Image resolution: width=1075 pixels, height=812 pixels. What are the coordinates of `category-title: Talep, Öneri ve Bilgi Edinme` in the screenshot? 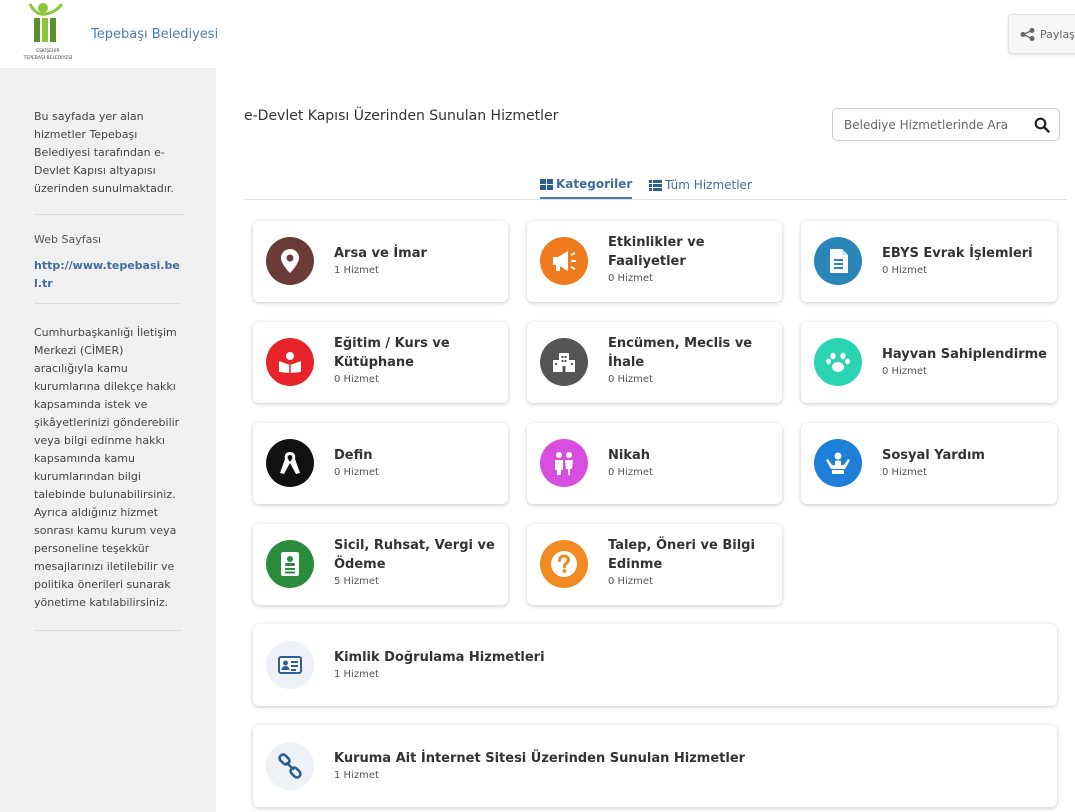 It's located at (681, 555).